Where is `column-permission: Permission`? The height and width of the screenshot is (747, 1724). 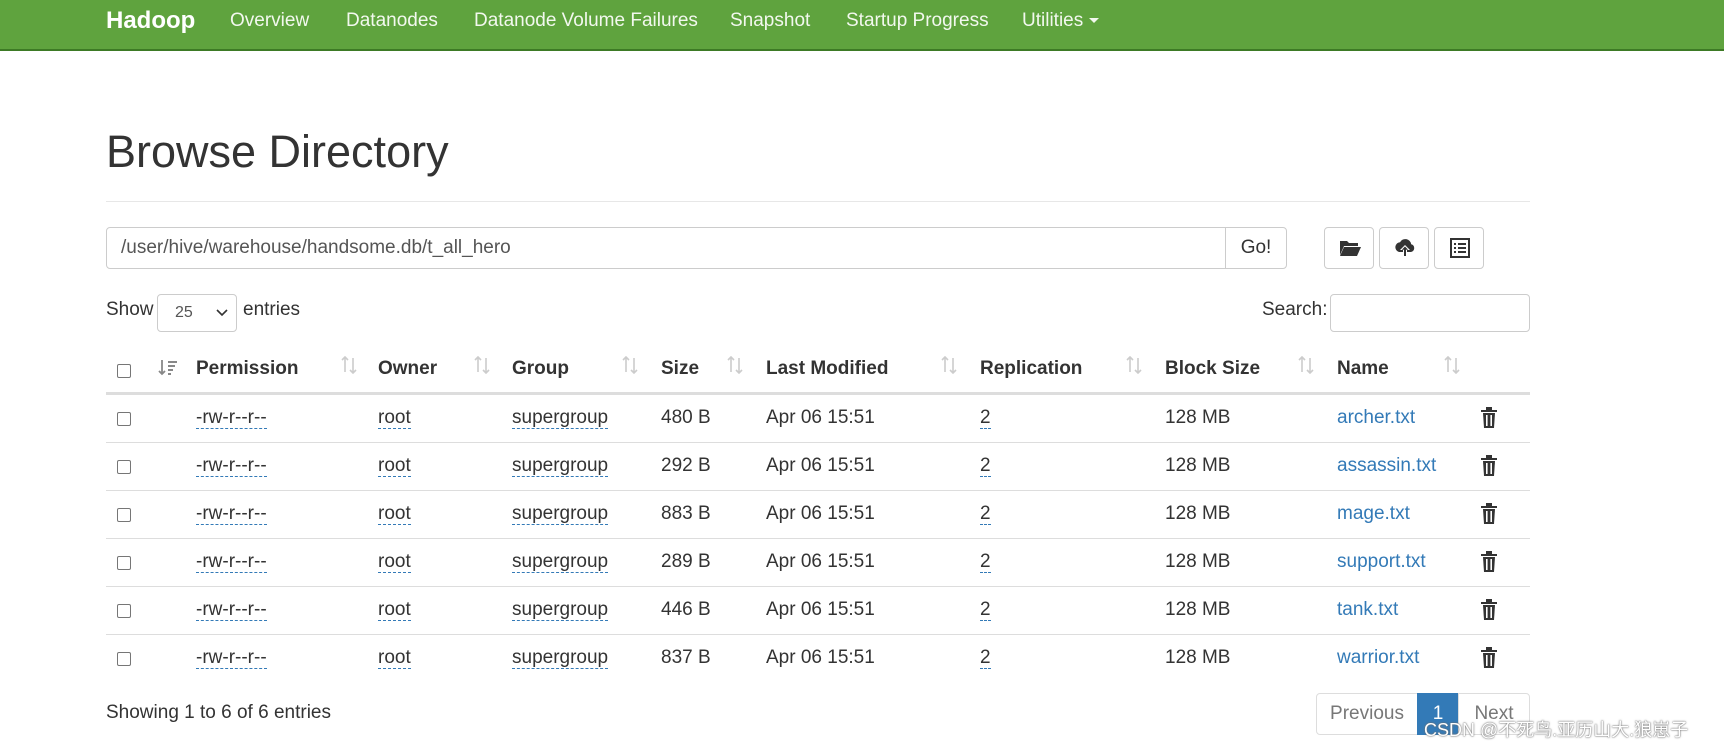
column-permission: Permission is located at coordinates (247, 369).